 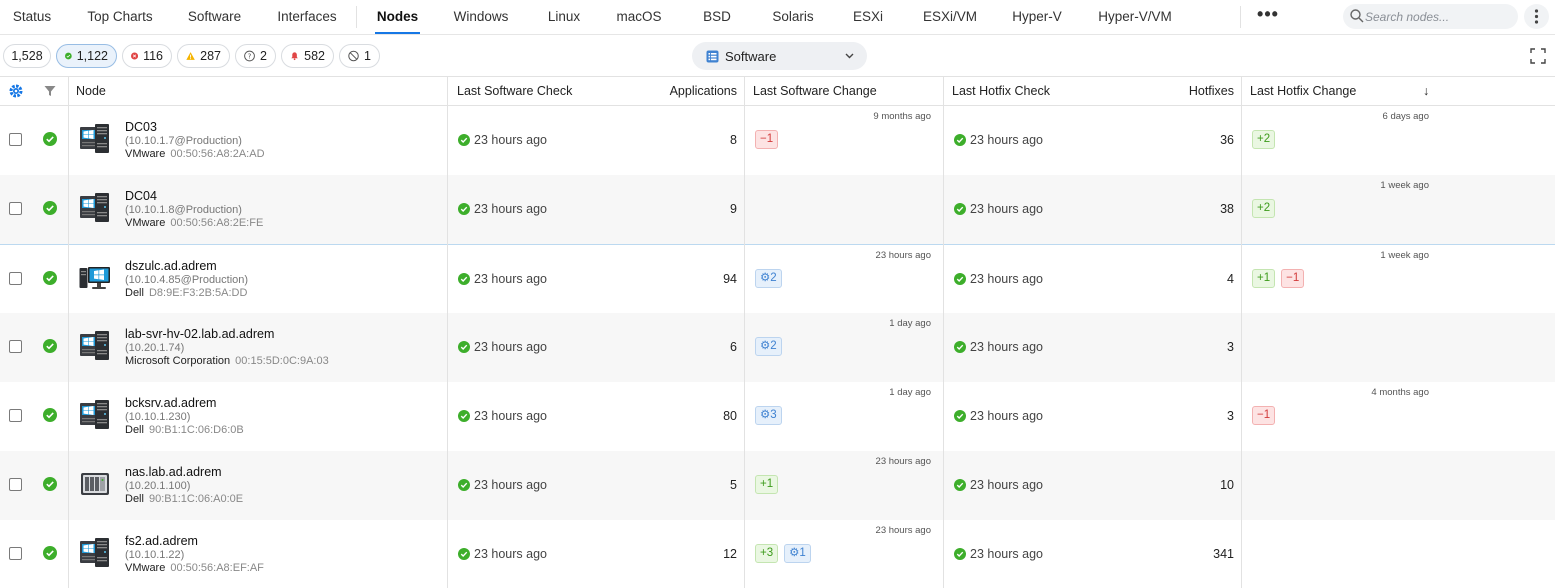 I want to click on filter-warning-chip: 287, so click(x=203, y=56).